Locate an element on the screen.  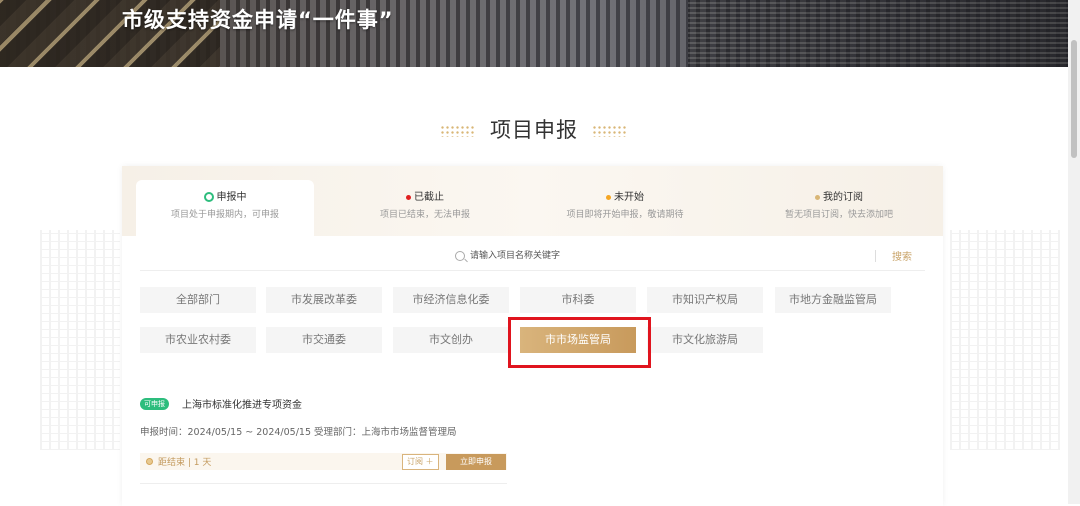
scroll-thumb is located at coordinates (1074, 99).